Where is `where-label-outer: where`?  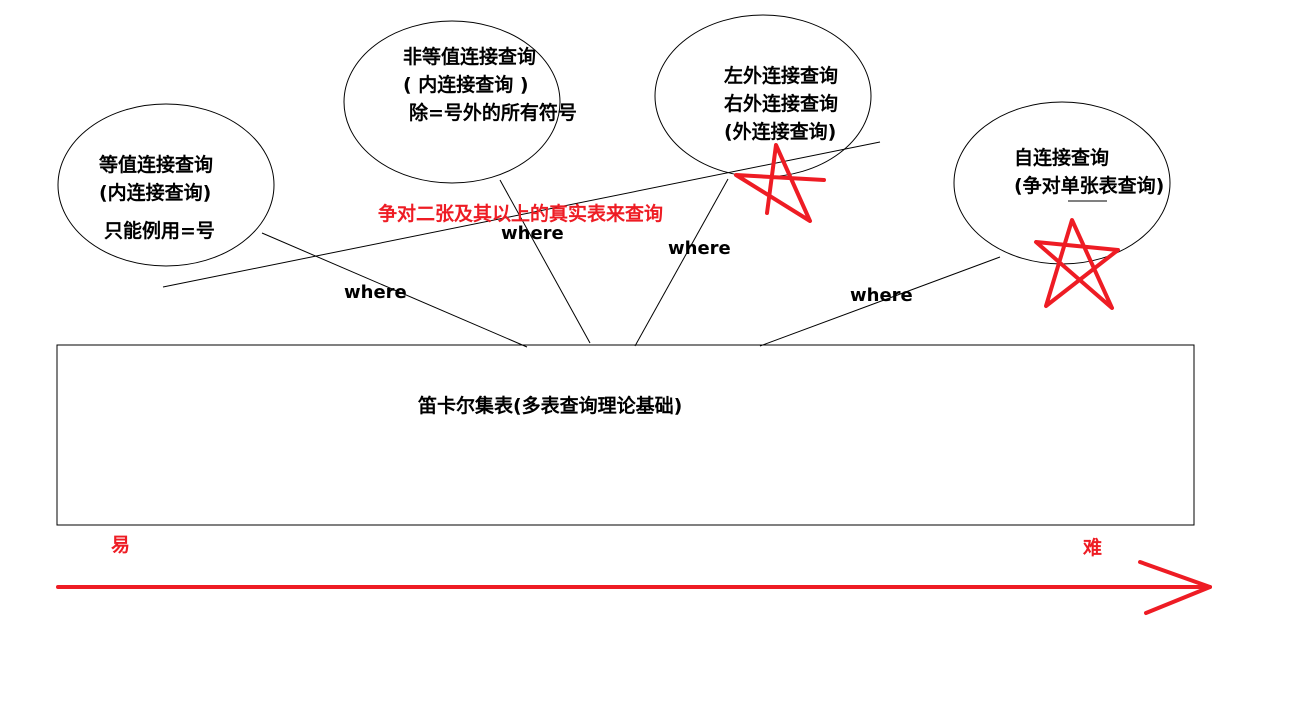 where-label-outer: where is located at coordinates (699, 248).